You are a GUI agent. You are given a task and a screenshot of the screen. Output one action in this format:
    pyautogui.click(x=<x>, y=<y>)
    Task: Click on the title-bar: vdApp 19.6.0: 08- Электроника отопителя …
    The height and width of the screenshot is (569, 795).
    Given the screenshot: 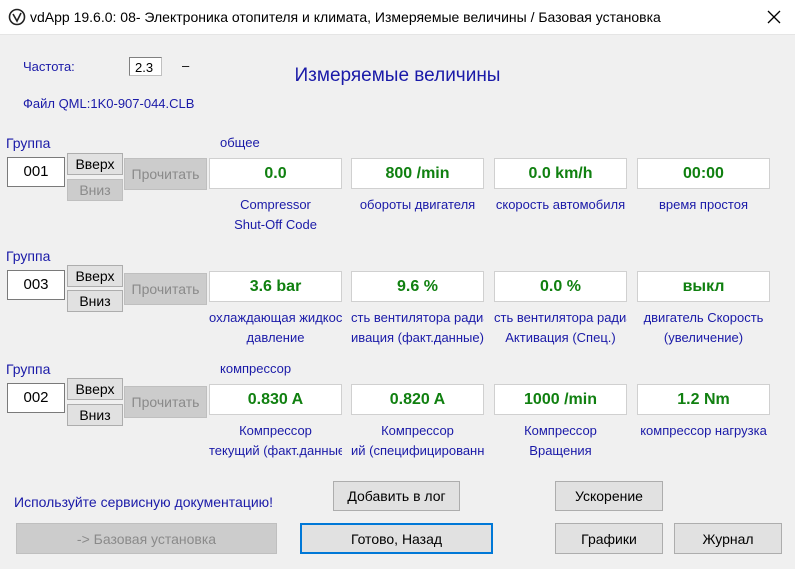 What is the action you would take?
    pyautogui.click(x=397, y=17)
    